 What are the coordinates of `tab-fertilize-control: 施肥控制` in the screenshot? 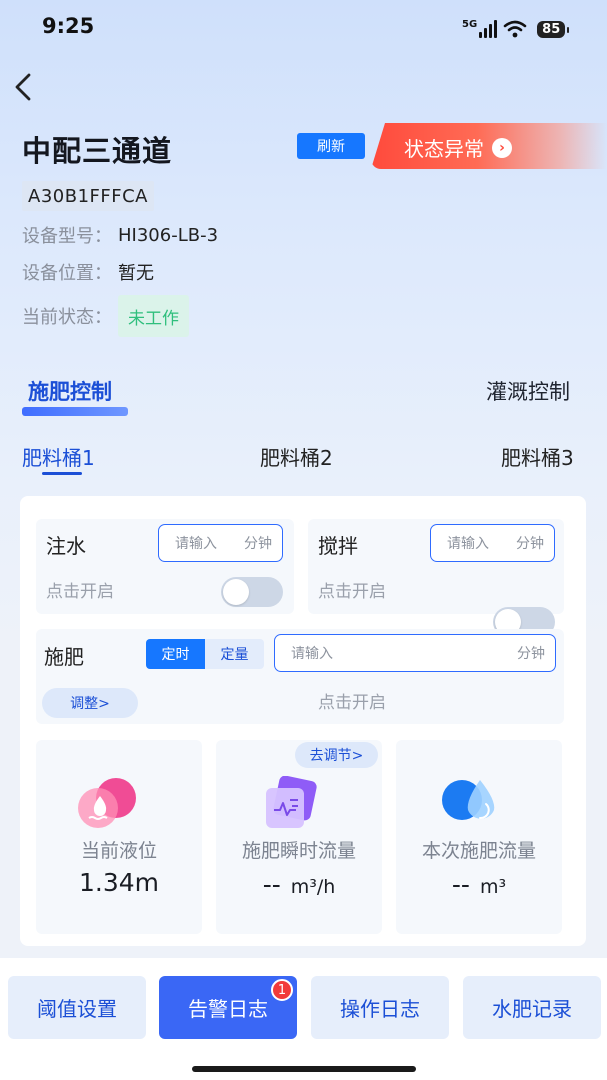 It's located at (70, 391).